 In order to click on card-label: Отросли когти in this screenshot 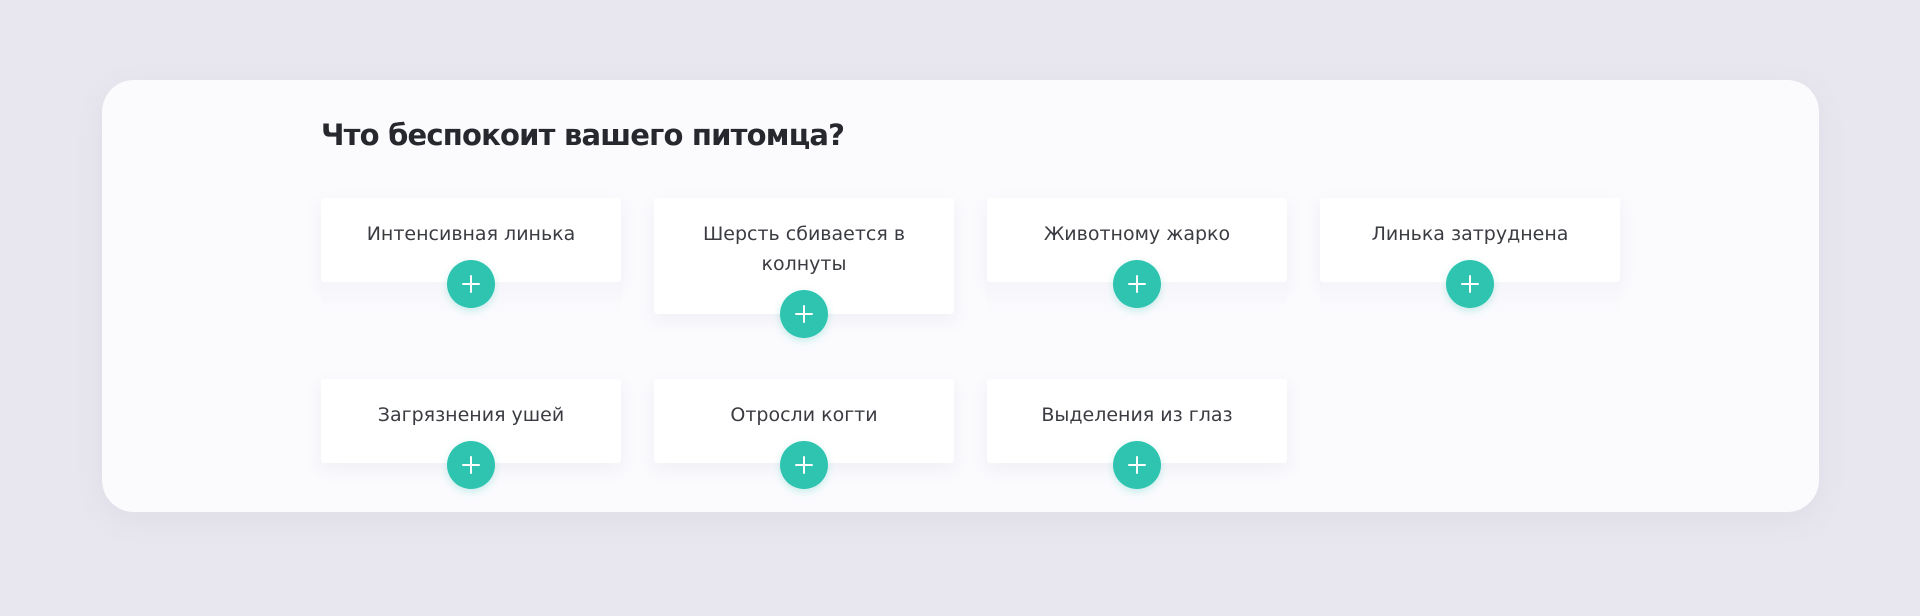, I will do `click(804, 415)`.